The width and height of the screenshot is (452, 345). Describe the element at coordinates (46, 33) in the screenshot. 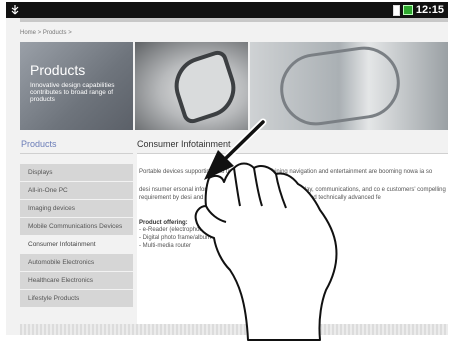

I see `breadcrumb: Home > Products >` at that location.